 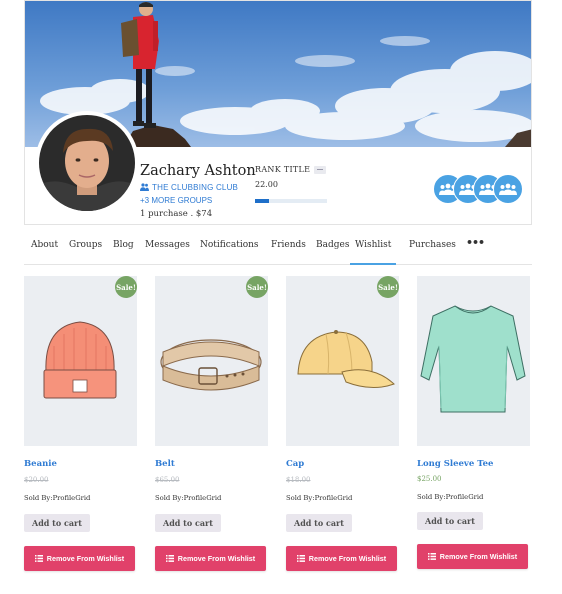 I want to click on tab-blog: Blog, so click(x=123, y=250).